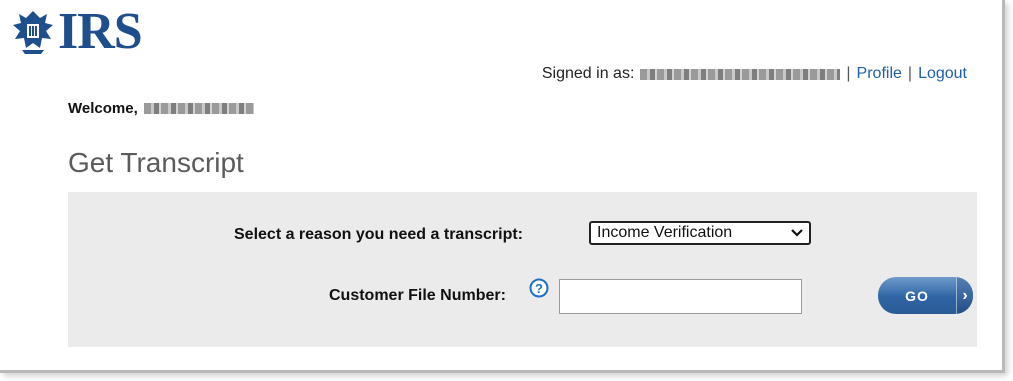  I want to click on reason-select: Income Verification, so click(700, 233).